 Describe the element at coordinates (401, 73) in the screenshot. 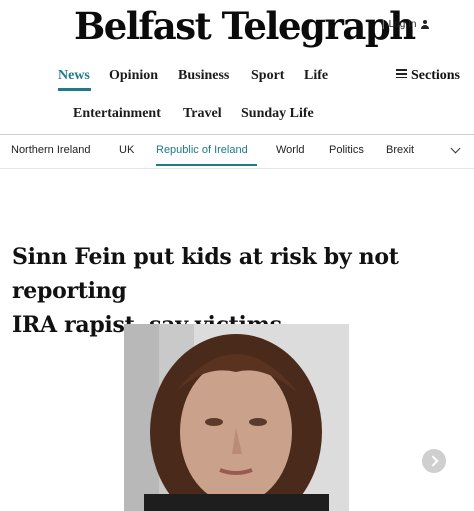

I see `hamburger-icon` at that location.